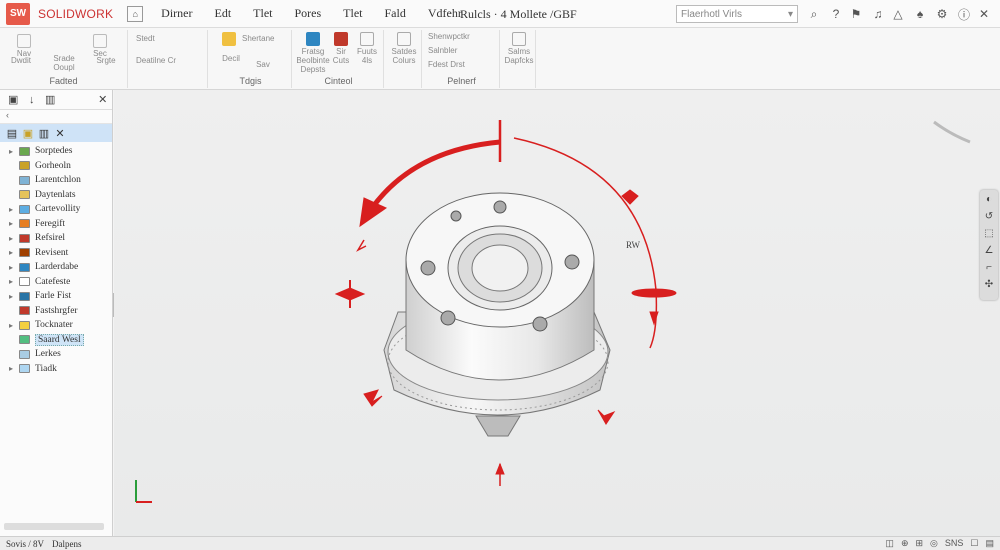 The height and width of the screenshot is (550, 1000). What do you see at coordinates (64, 63) in the screenshot?
I see `ribbon-button-srade: Srade Ooupl` at bounding box center [64, 63].